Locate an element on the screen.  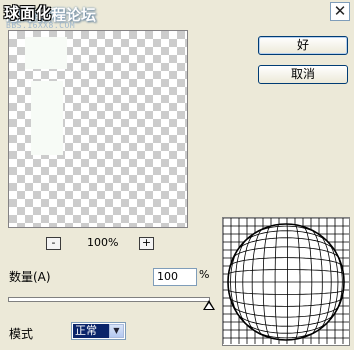
title-bar: 思缘教程论坛 球面化 BBS.16XX8.COM ✕ is located at coordinates (177, 15).